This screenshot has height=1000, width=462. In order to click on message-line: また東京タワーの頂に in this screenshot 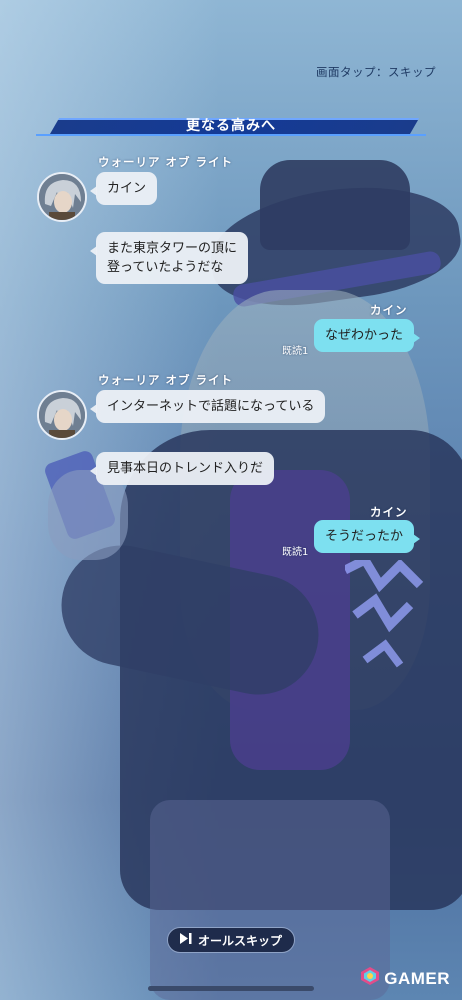, I will do `click(172, 248)`.